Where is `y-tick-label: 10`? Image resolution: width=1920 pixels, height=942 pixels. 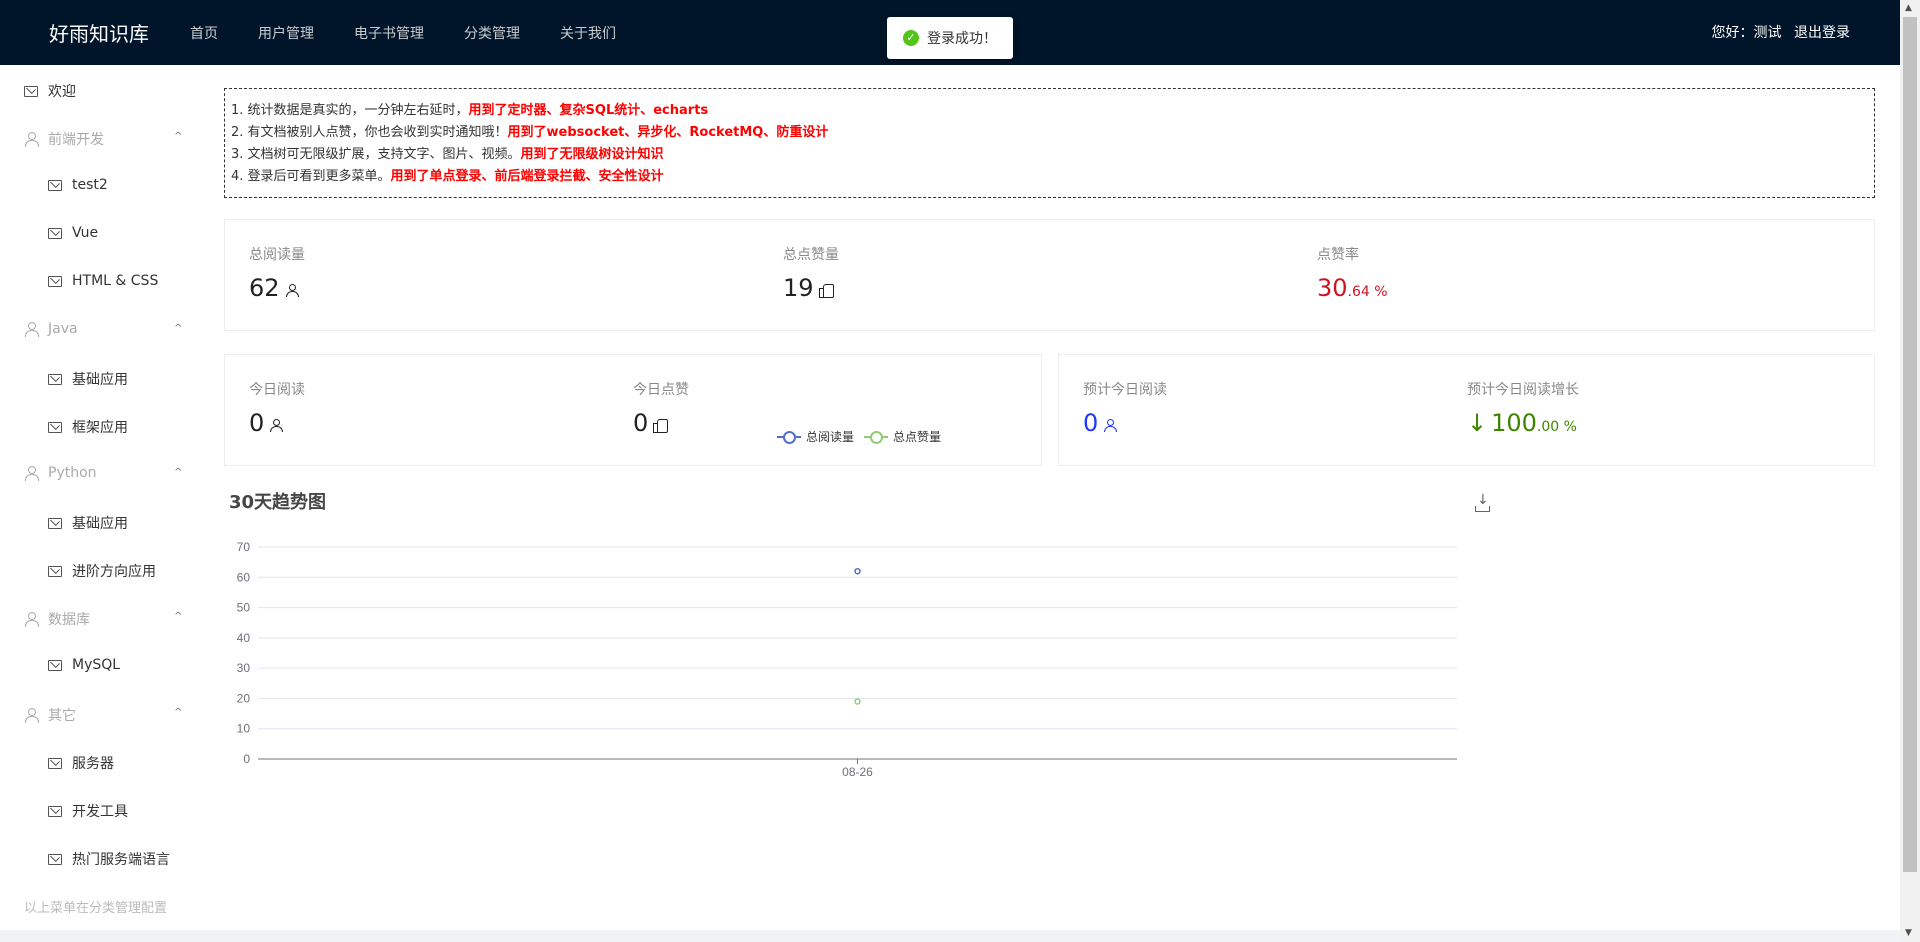 y-tick-label: 10 is located at coordinates (244, 729).